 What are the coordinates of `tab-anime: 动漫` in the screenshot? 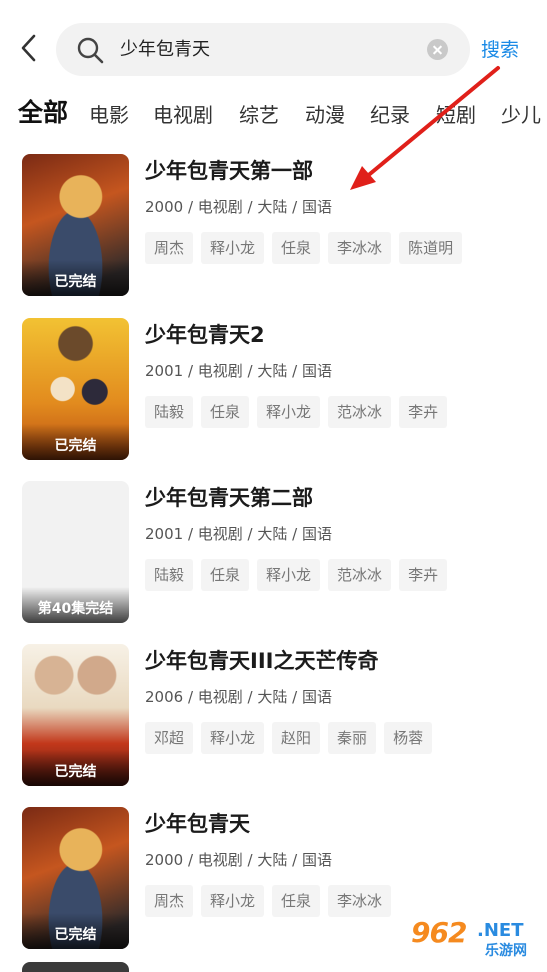 It's located at (325, 115).